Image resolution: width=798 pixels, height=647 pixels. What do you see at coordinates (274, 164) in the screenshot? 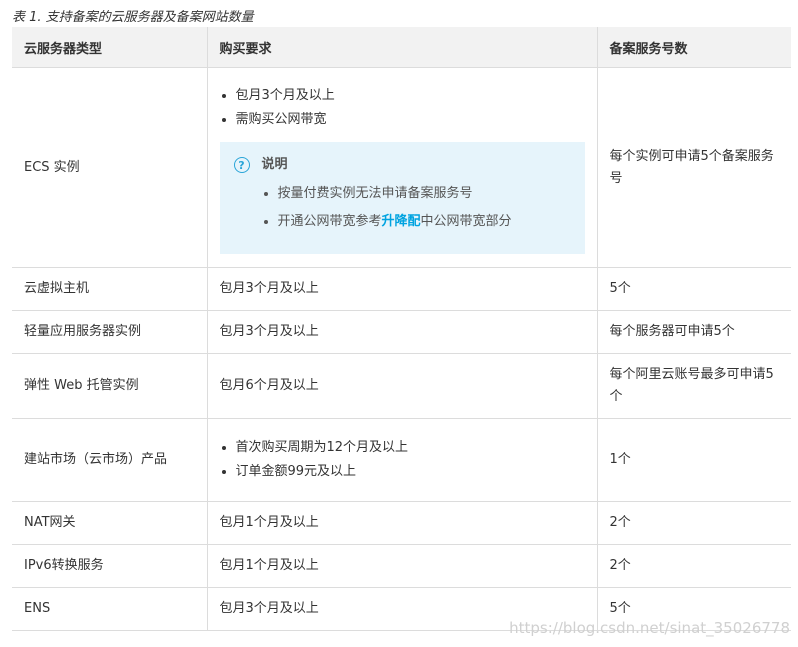
I see `note-title: 说明` at bounding box center [274, 164].